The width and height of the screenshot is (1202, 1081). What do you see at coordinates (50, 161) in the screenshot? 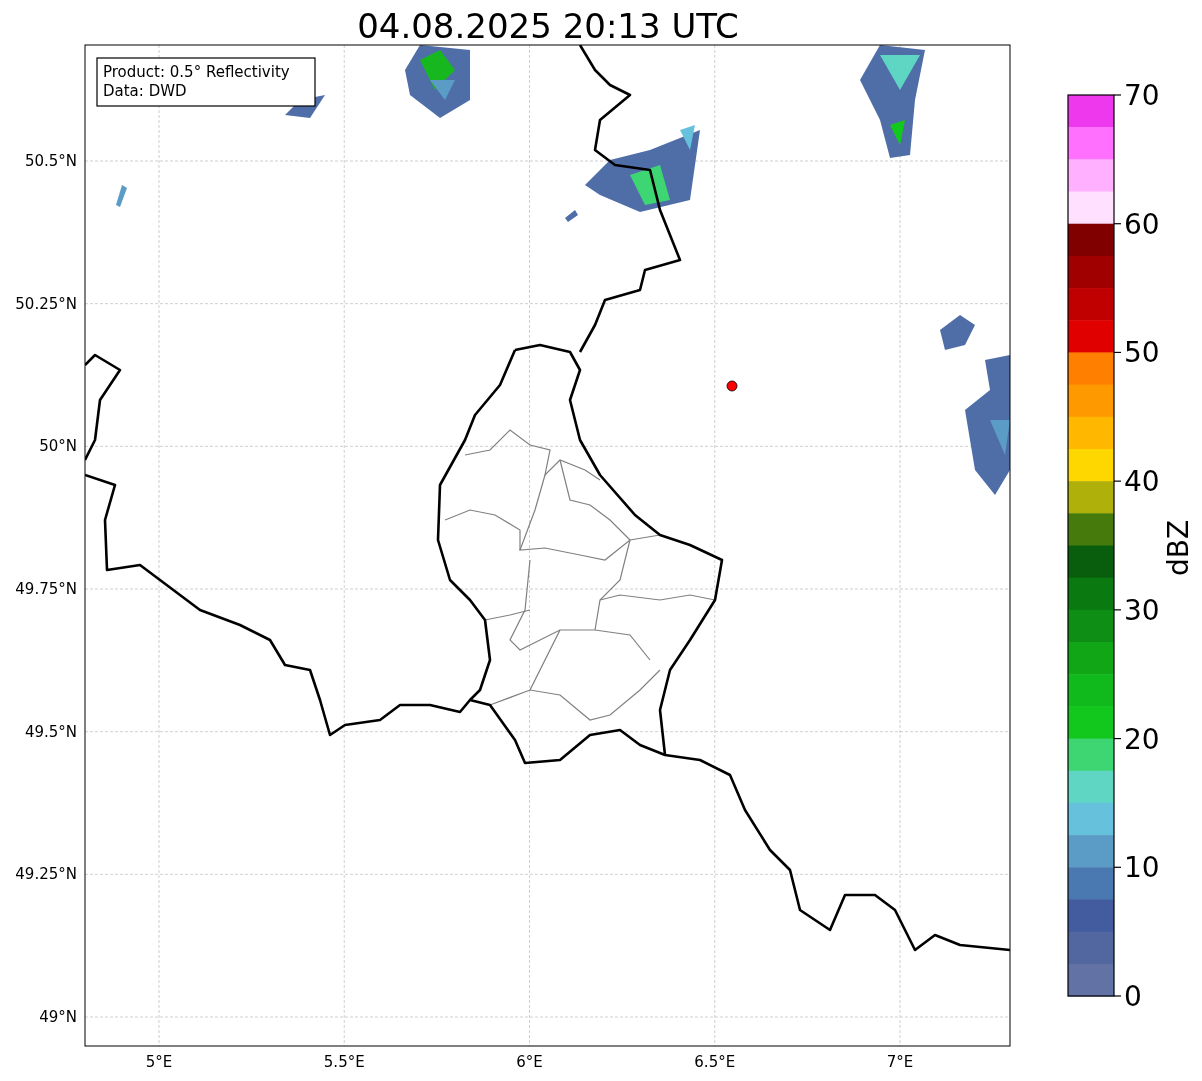
I see `latitude-label: 50.5°N` at bounding box center [50, 161].